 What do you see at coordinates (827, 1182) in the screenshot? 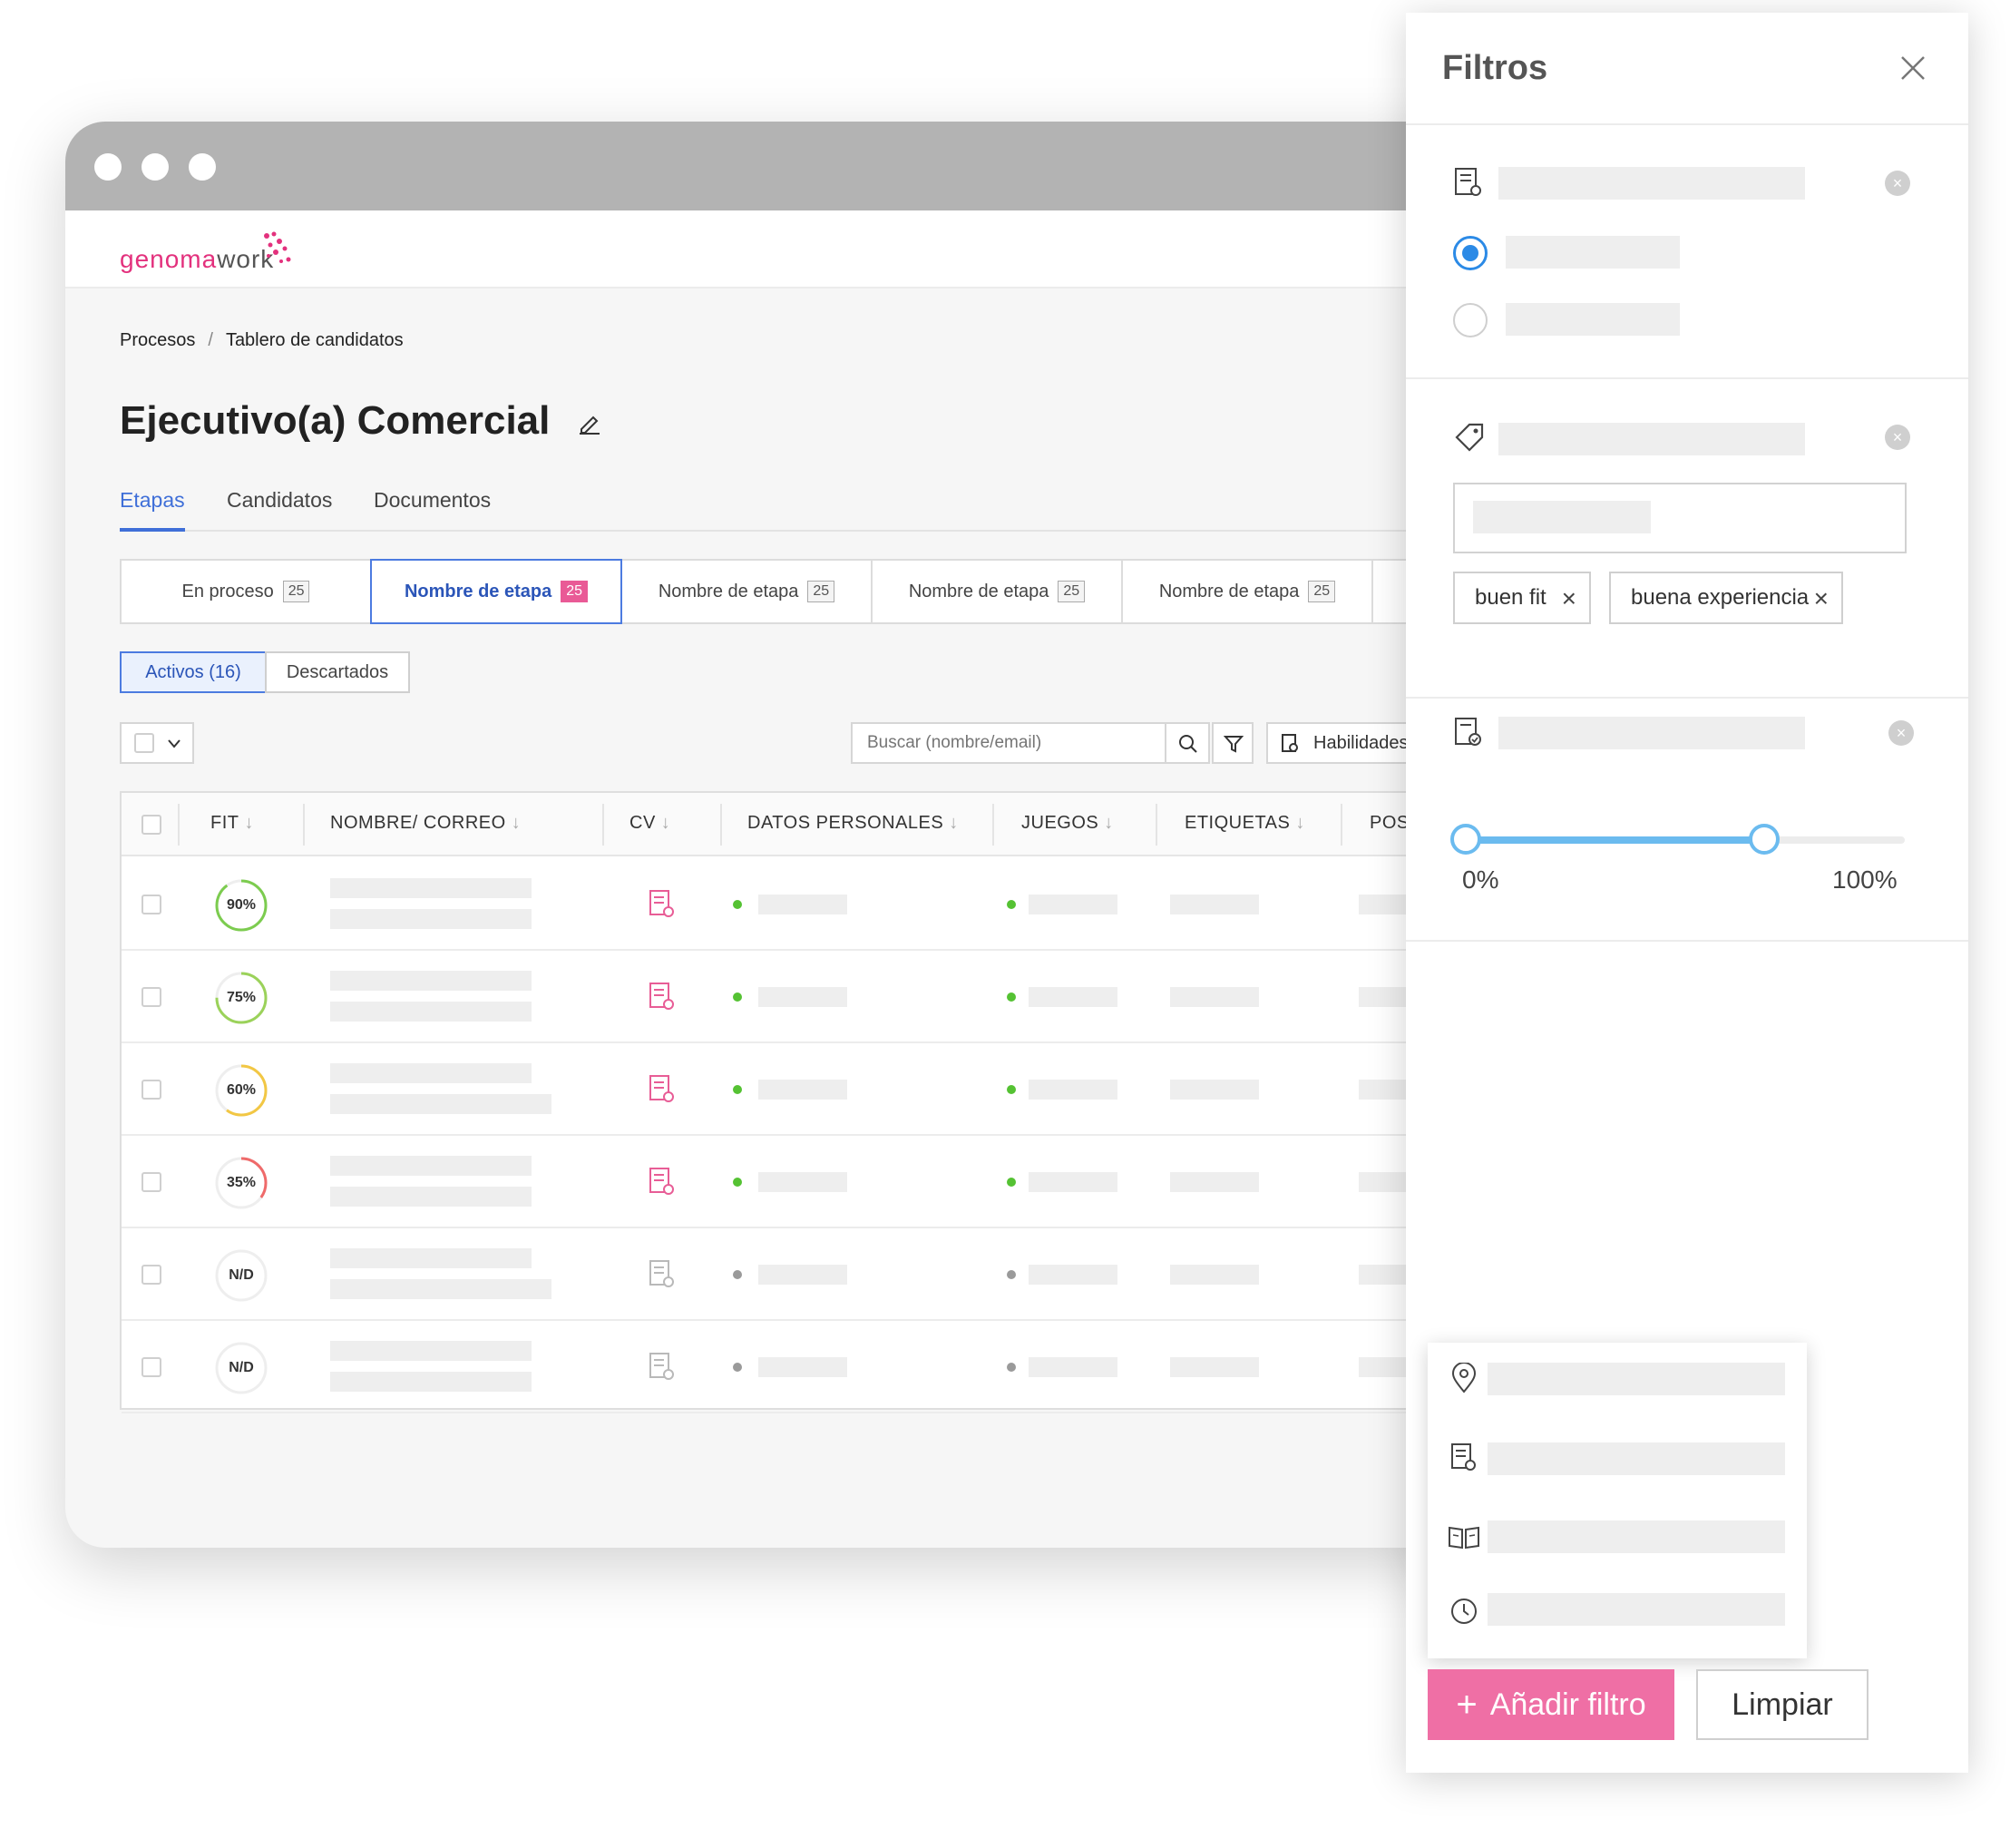
I see `table-row: 35%` at bounding box center [827, 1182].